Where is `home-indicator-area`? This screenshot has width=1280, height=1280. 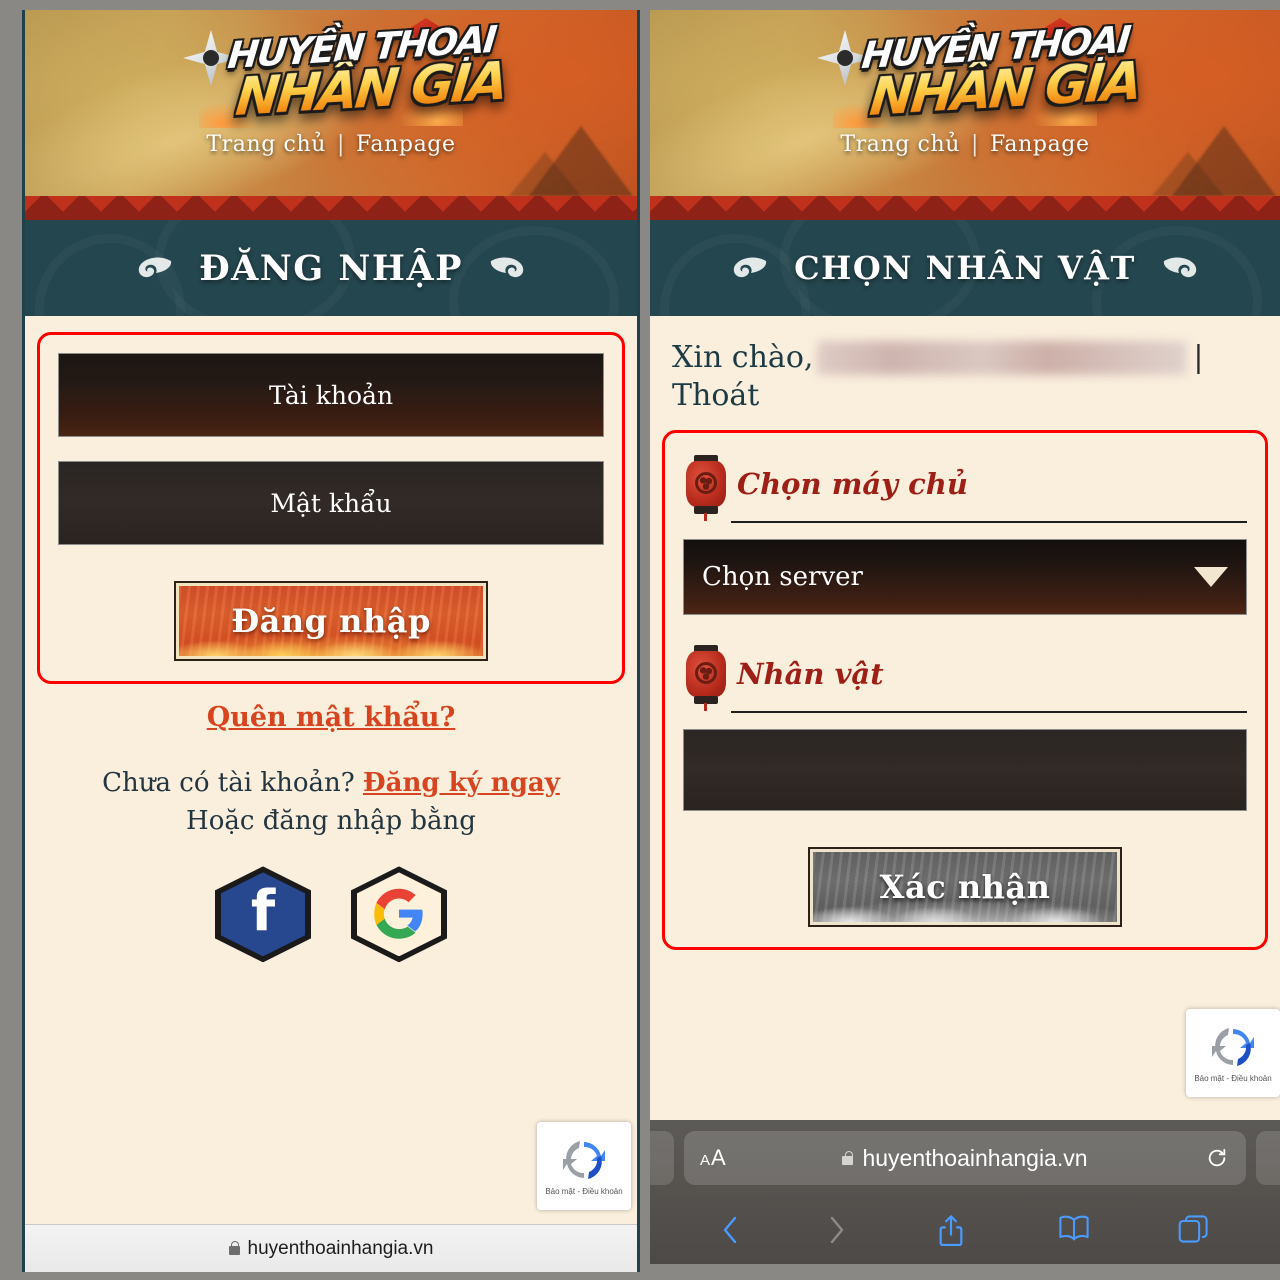
home-indicator-area is located at coordinates (965, 1268).